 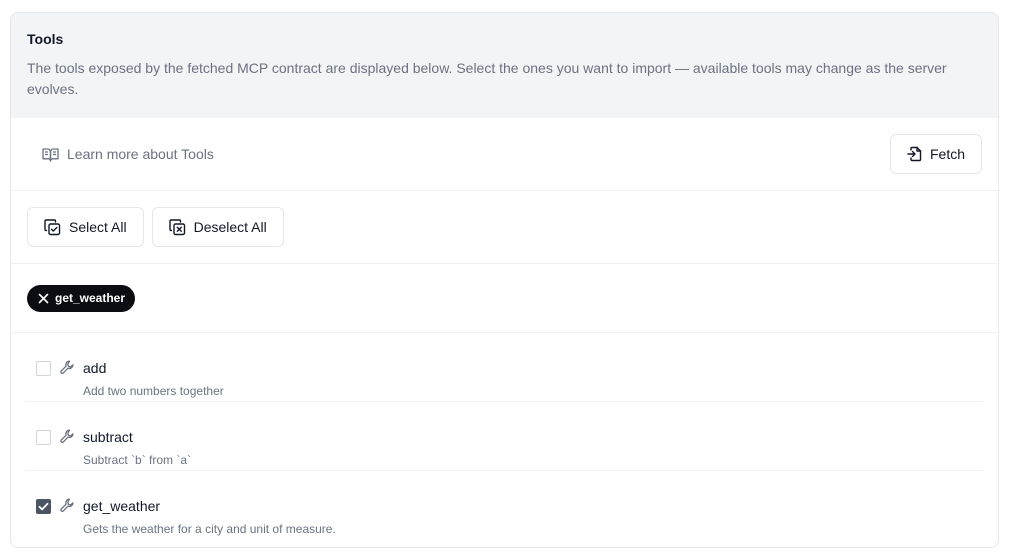 What do you see at coordinates (504, 154) in the screenshot?
I see `learn-fetch-row: Learn more about Tools Fetch` at bounding box center [504, 154].